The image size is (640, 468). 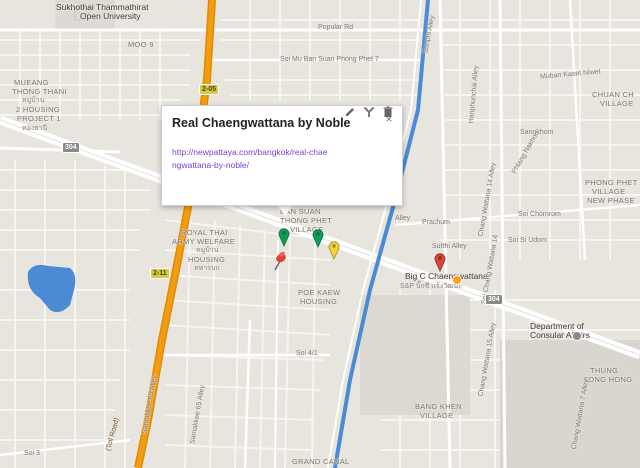 I want to click on alley-label: Alley, so click(x=403, y=218).